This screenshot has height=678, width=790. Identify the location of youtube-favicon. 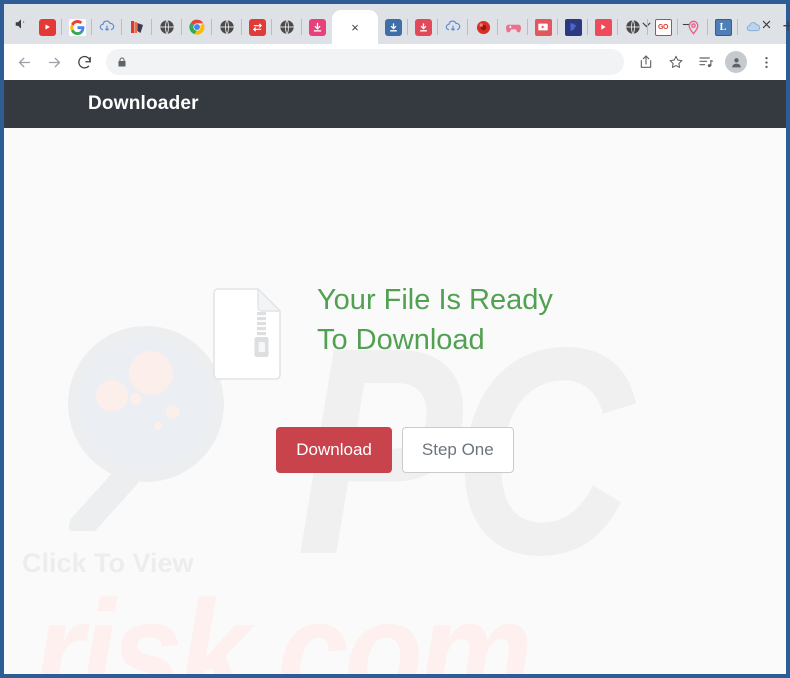
(47, 27).